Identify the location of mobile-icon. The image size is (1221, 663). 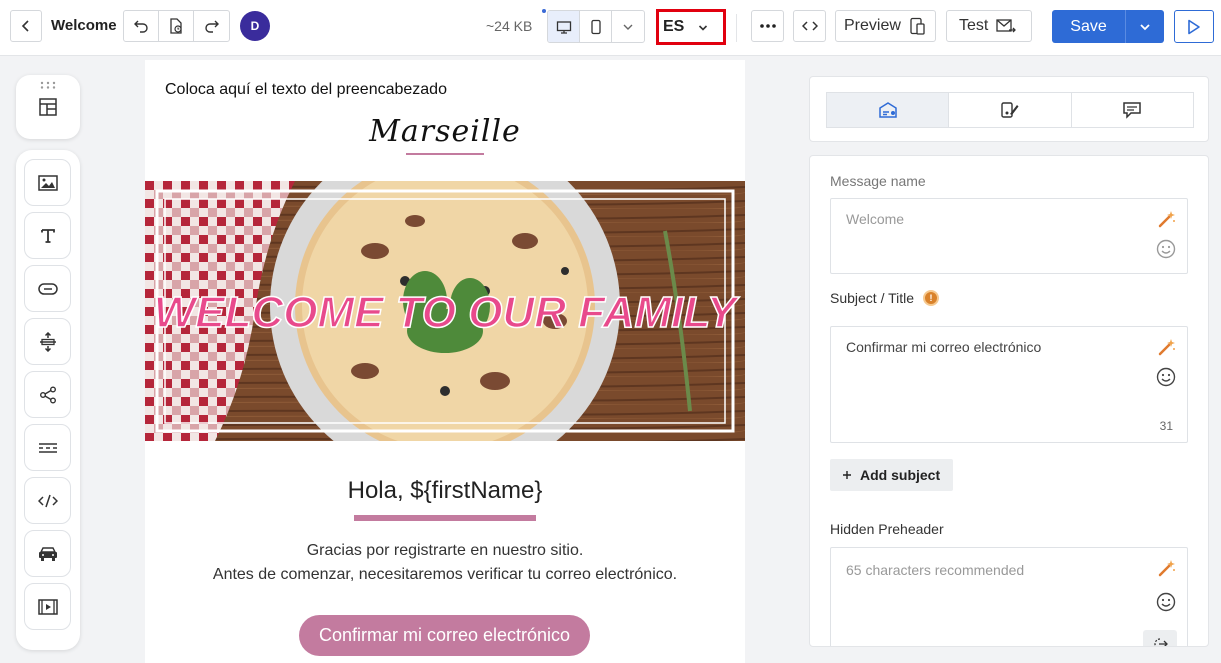
(595, 26).